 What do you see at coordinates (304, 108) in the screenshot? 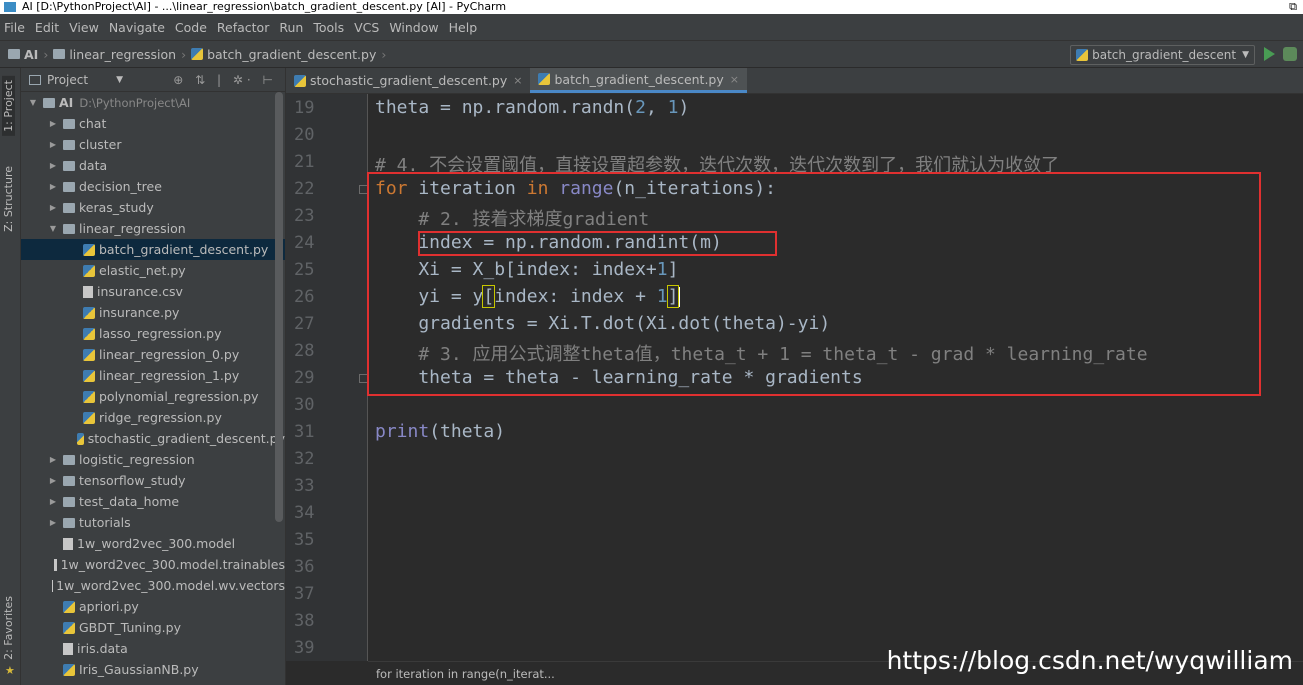
I see `line-number: 19` at bounding box center [304, 108].